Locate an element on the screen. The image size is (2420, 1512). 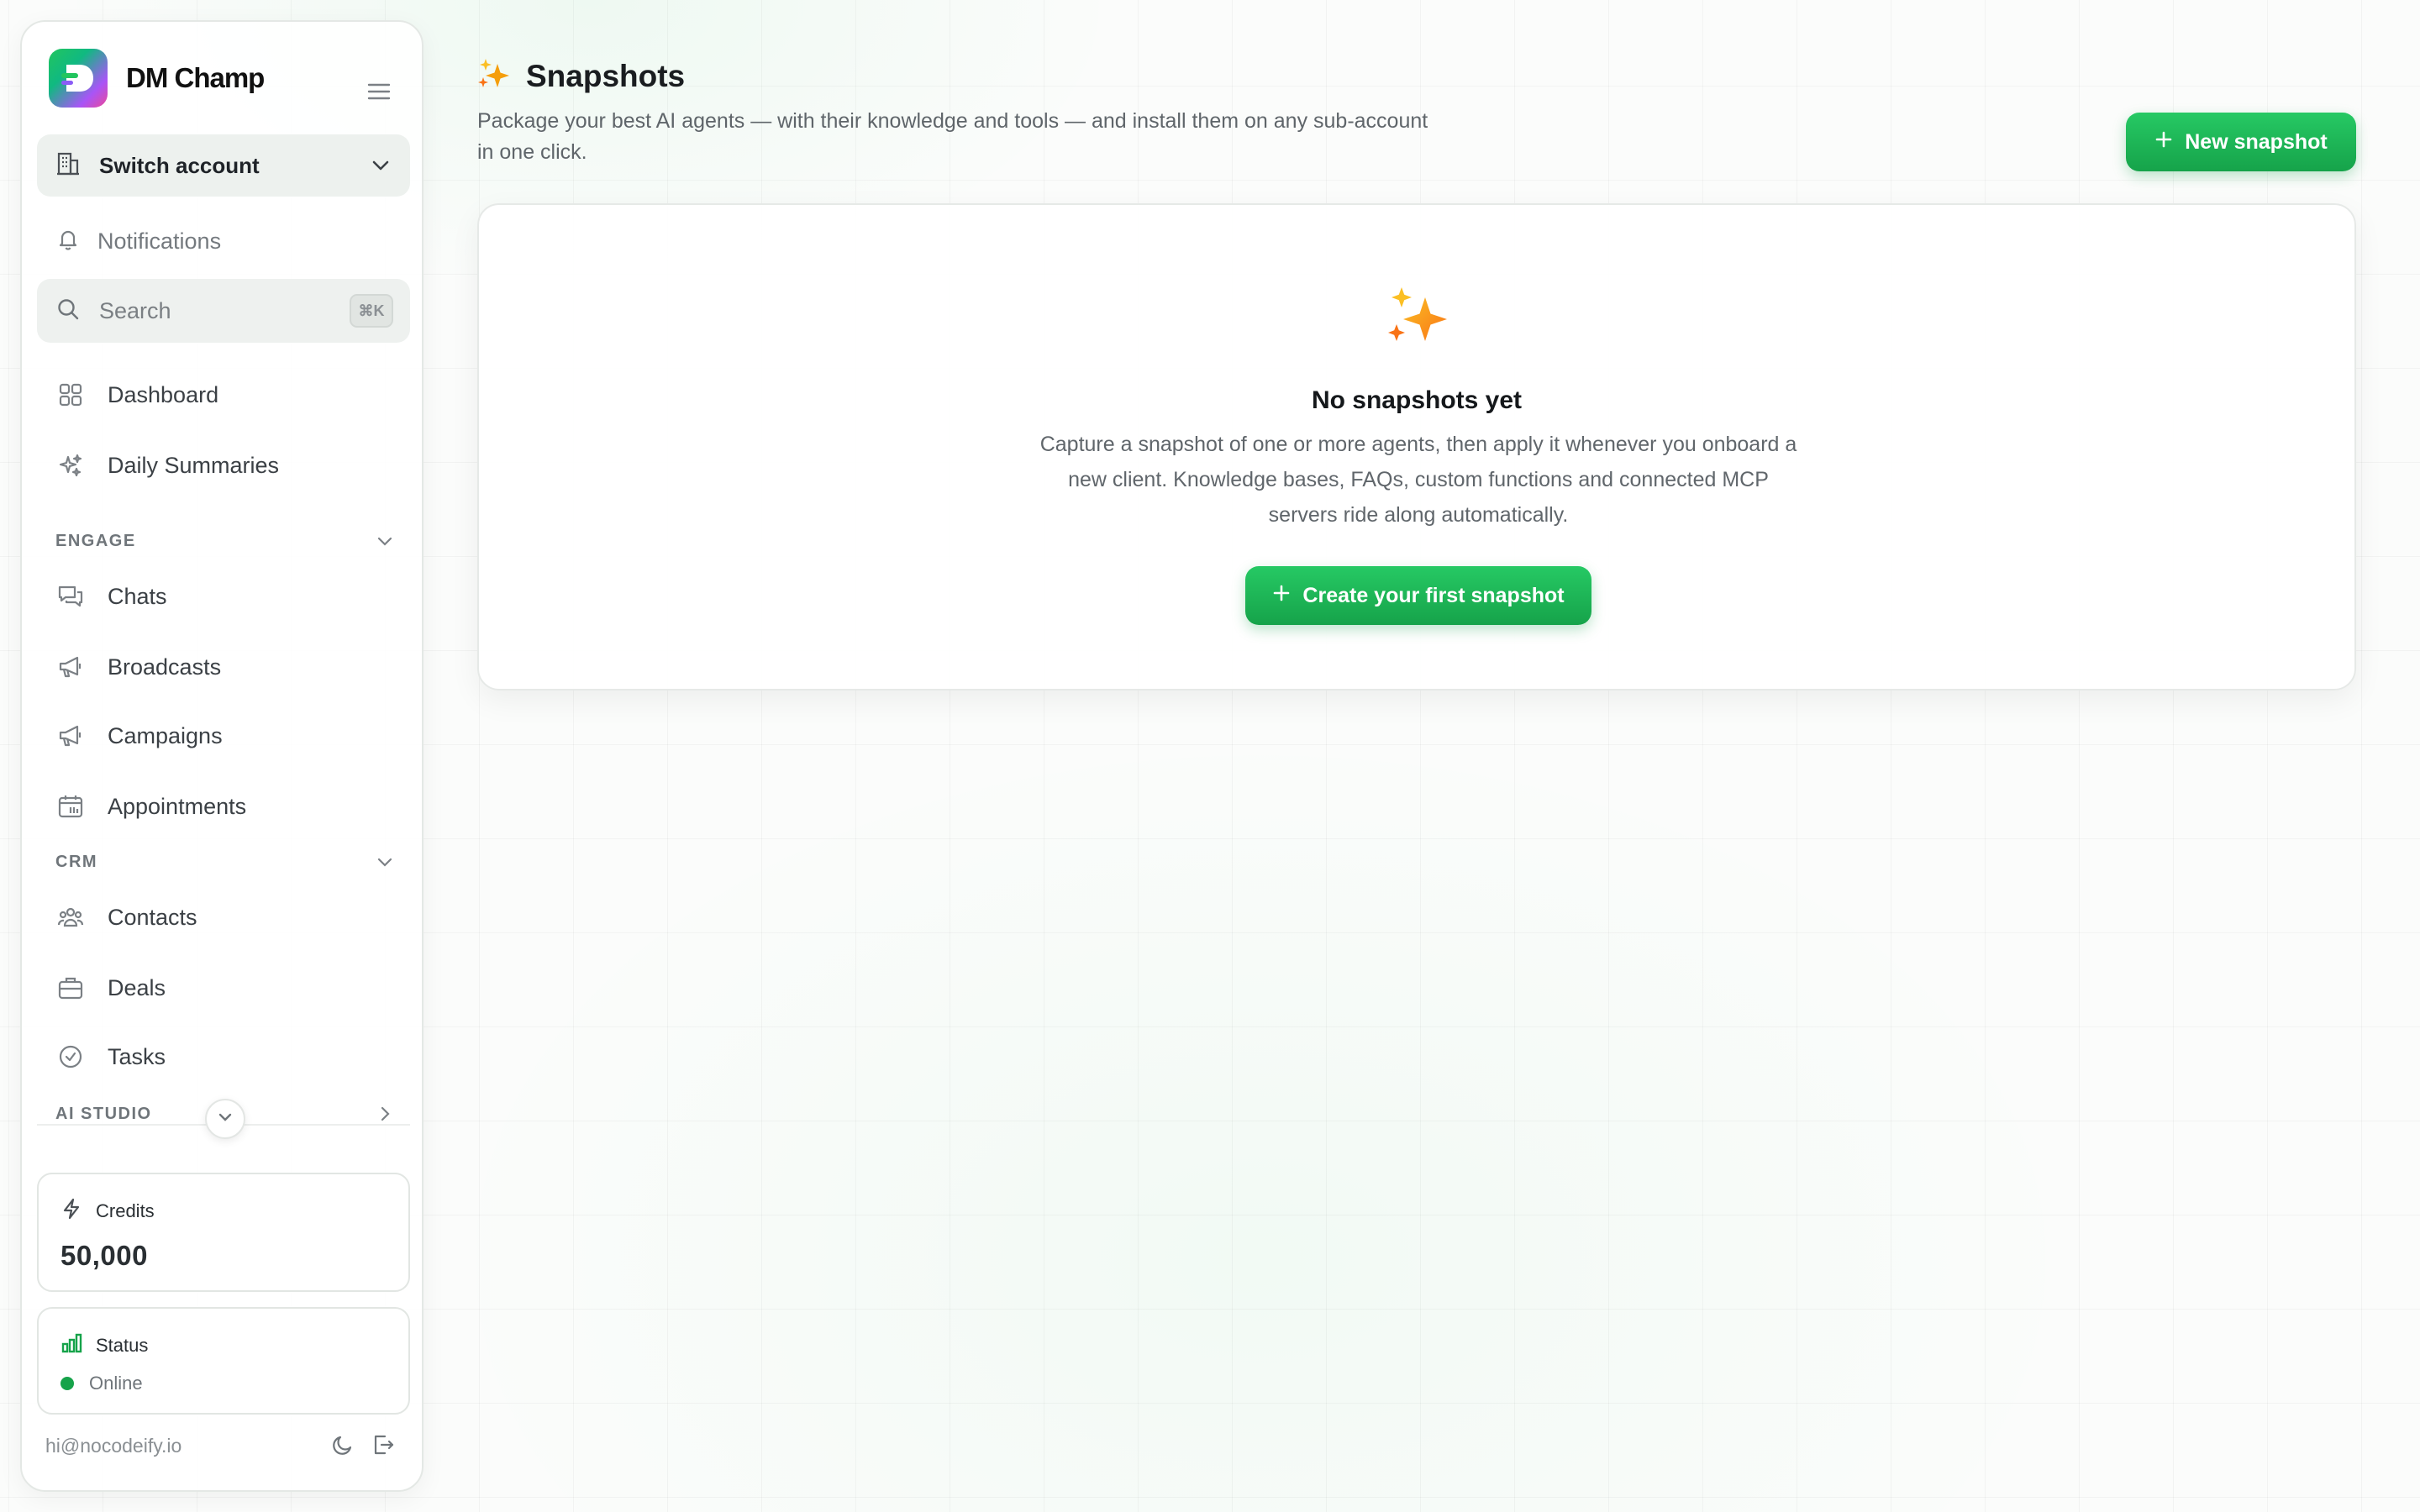
nav-item-chats: Chats is located at coordinates (232, 596).